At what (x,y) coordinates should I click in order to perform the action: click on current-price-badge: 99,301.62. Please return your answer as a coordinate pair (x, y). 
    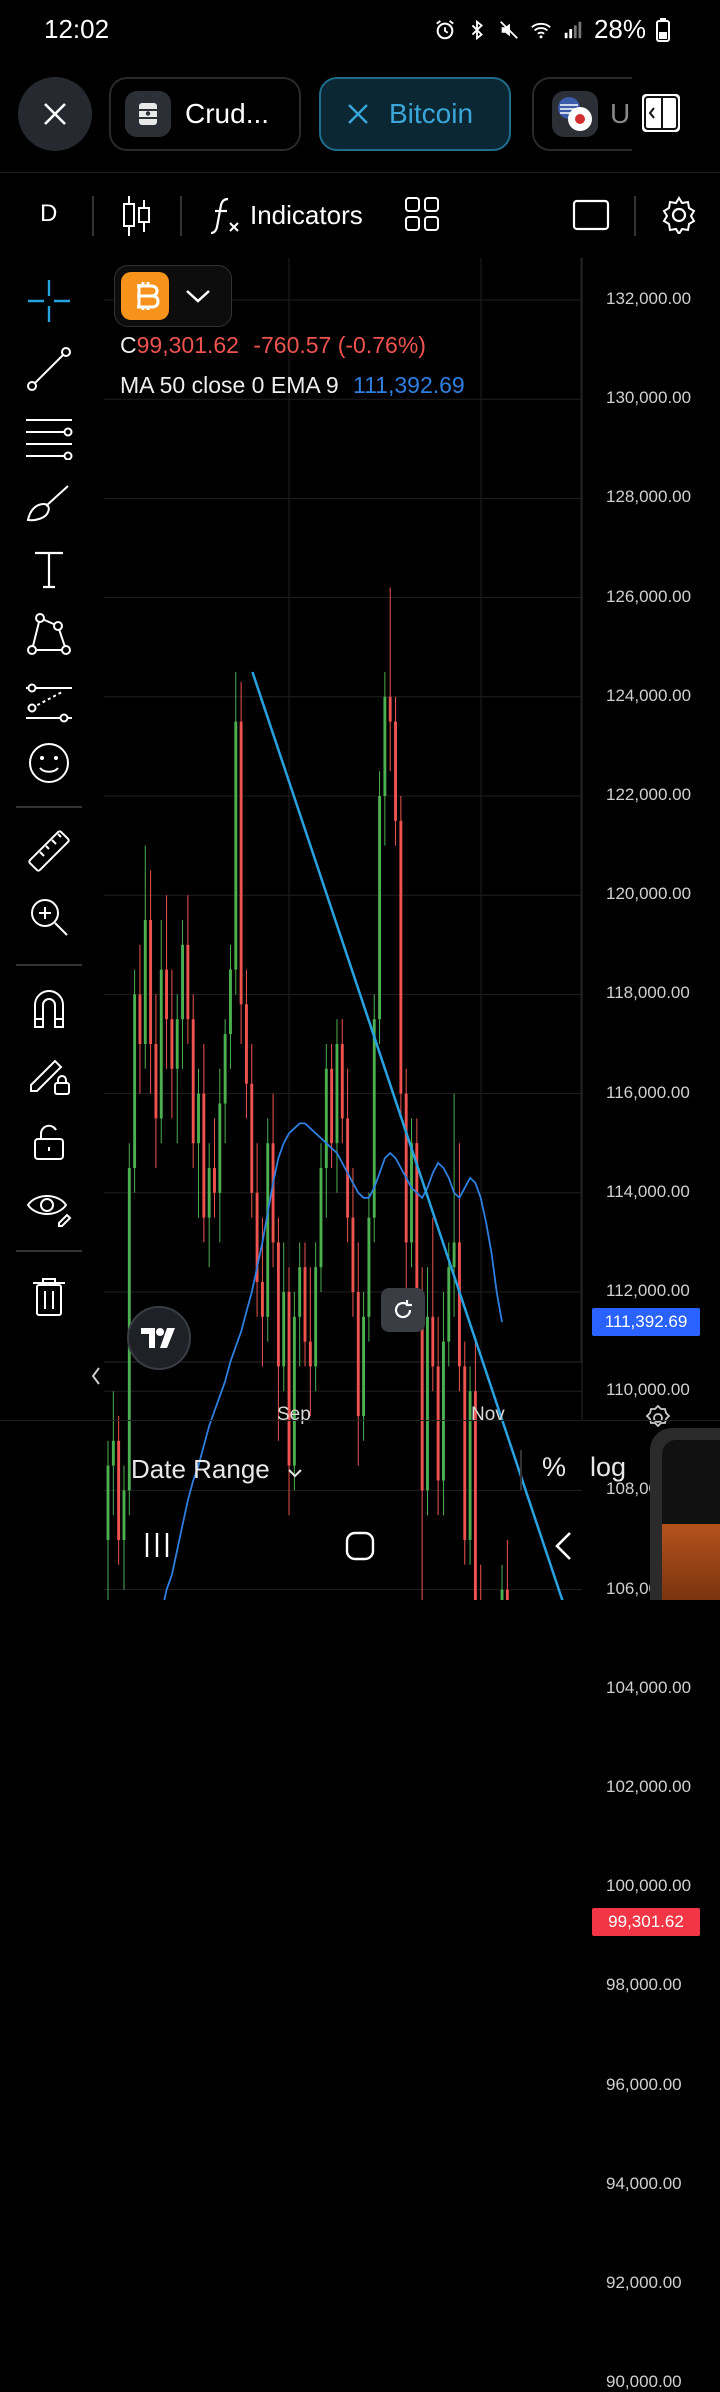
    Looking at the image, I should click on (646, 1921).